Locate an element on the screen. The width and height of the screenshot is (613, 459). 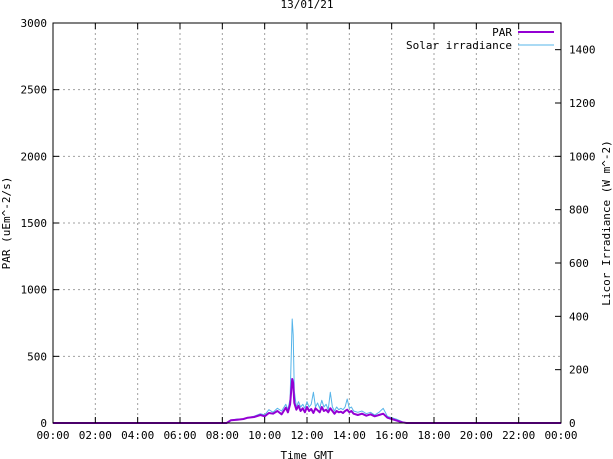
y2-tick-label: 800 is located at coordinates (579, 210).